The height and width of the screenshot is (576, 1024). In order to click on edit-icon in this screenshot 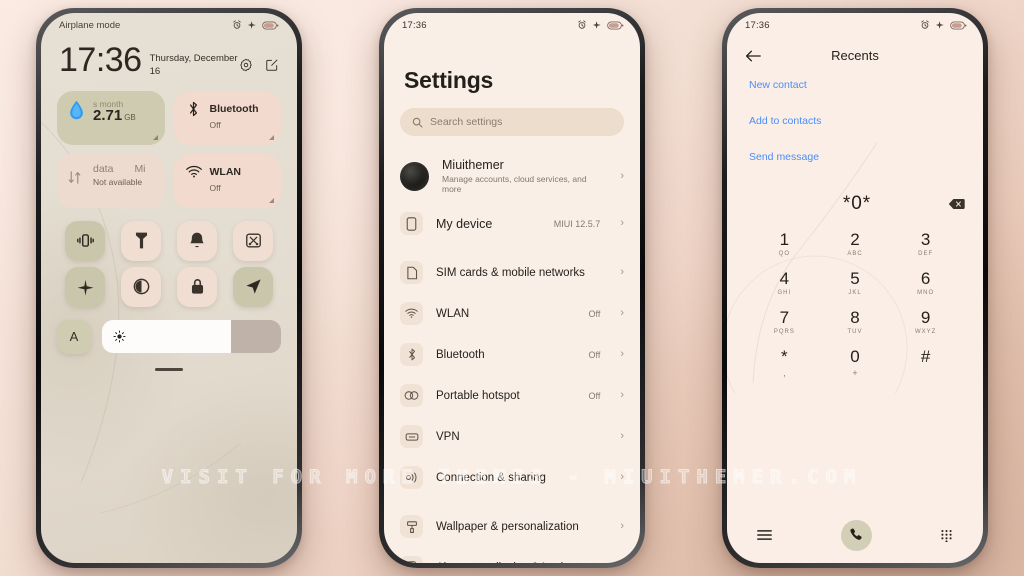, I will do `click(272, 65)`.